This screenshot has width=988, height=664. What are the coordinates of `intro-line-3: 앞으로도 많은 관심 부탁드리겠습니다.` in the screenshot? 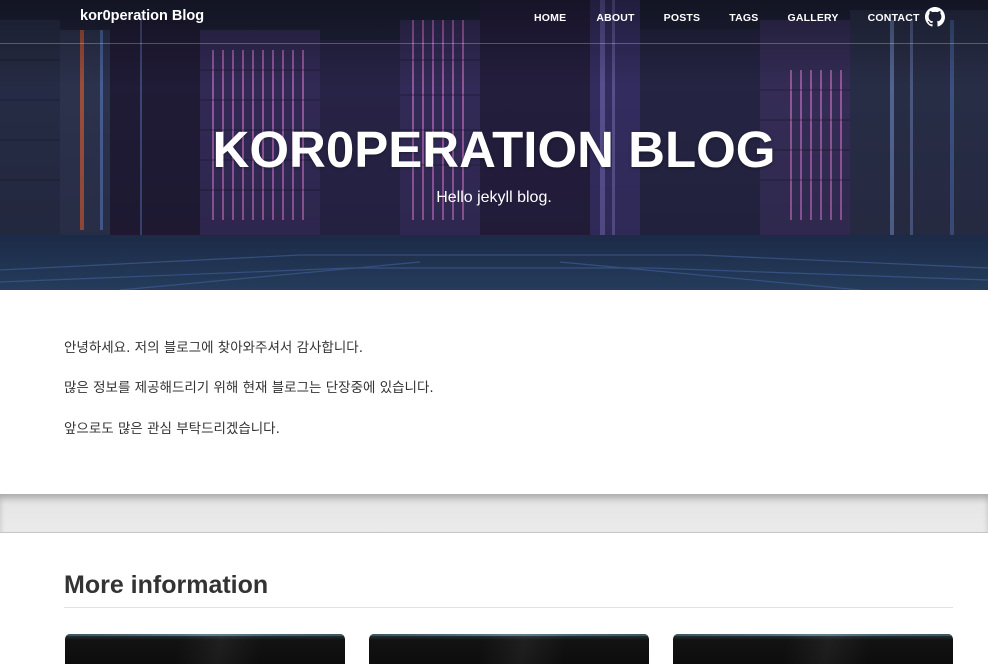 It's located at (172, 429).